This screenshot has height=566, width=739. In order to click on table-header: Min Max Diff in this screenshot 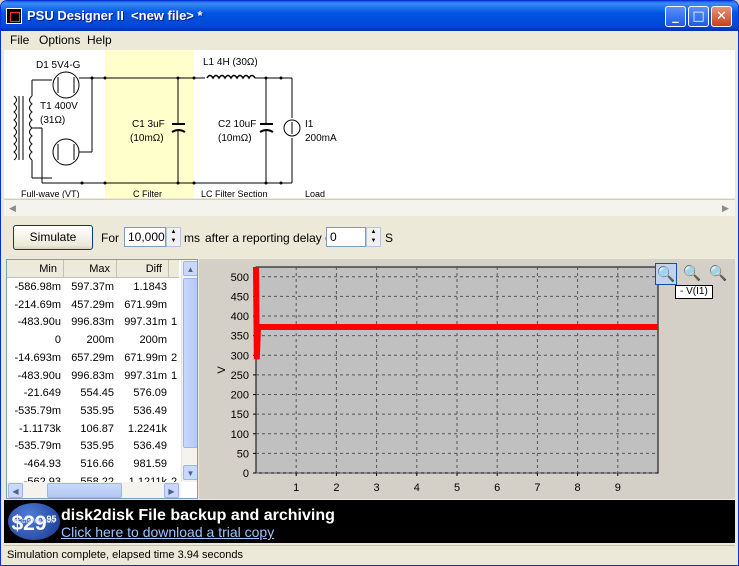, I will do `click(93, 269)`.